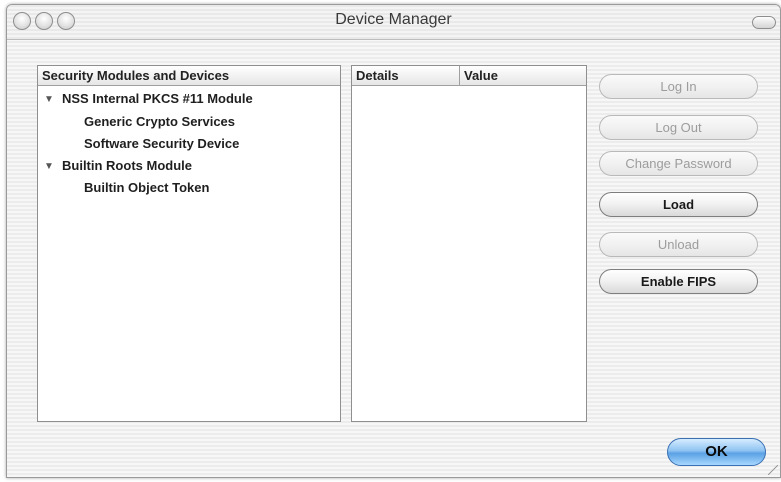  What do you see at coordinates (678, 127) in the screenshot?
I see `log-out-button: Log Out` at bounding box center [678, 127].